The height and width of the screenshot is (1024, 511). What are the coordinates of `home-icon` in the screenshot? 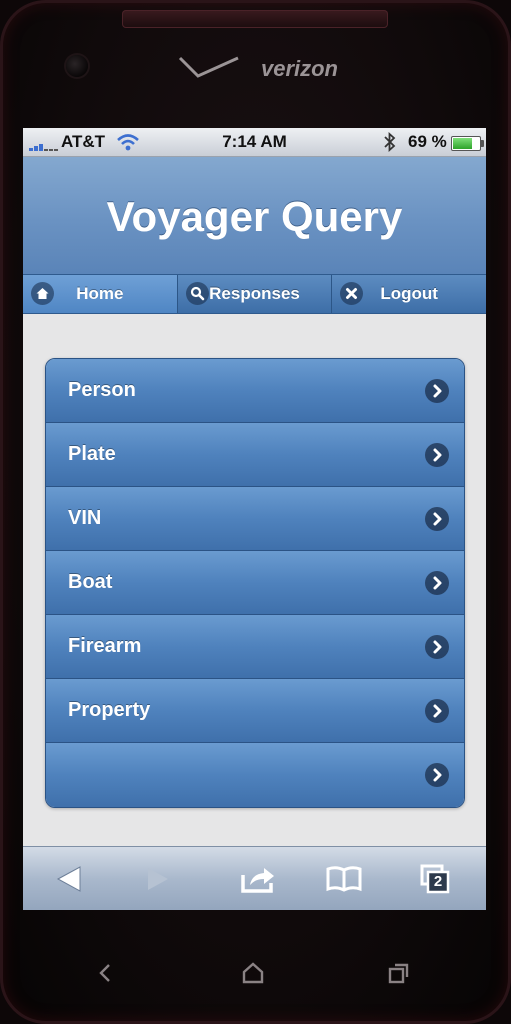 It's located at (42, 293).